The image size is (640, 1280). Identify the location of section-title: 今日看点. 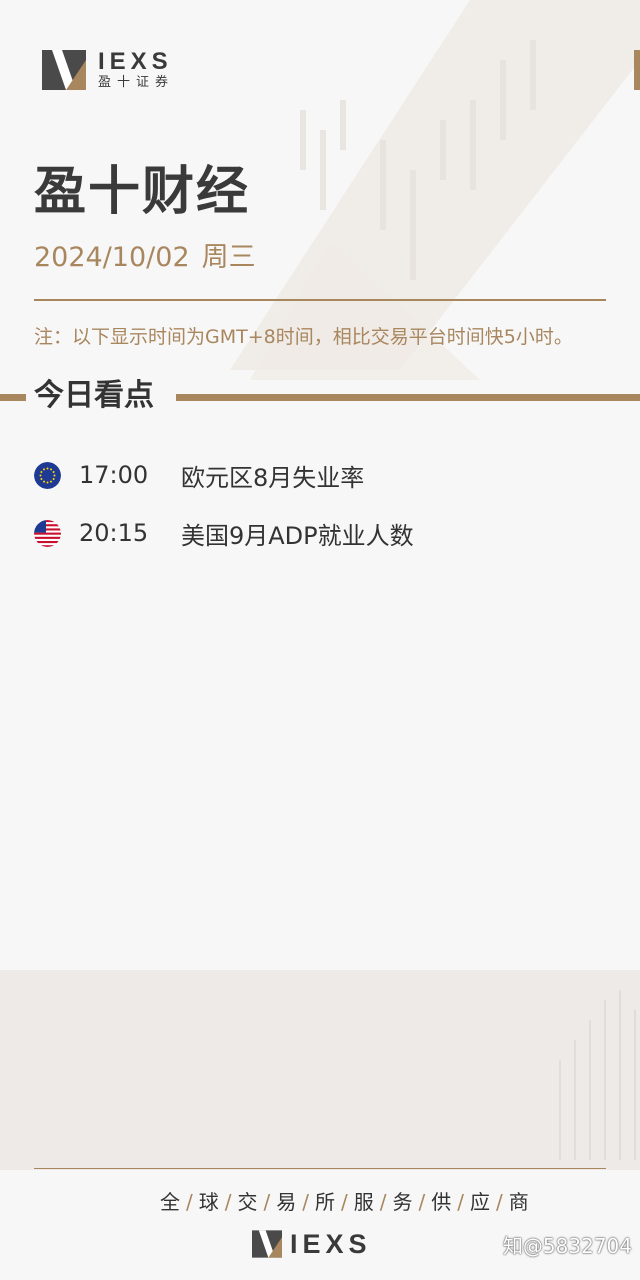
(94, 395).